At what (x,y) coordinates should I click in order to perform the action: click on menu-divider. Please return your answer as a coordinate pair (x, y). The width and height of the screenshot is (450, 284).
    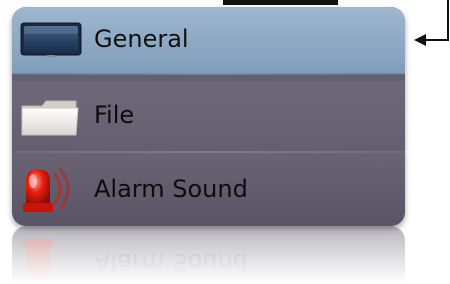
    Looking at the image, I should click on (208, 74).